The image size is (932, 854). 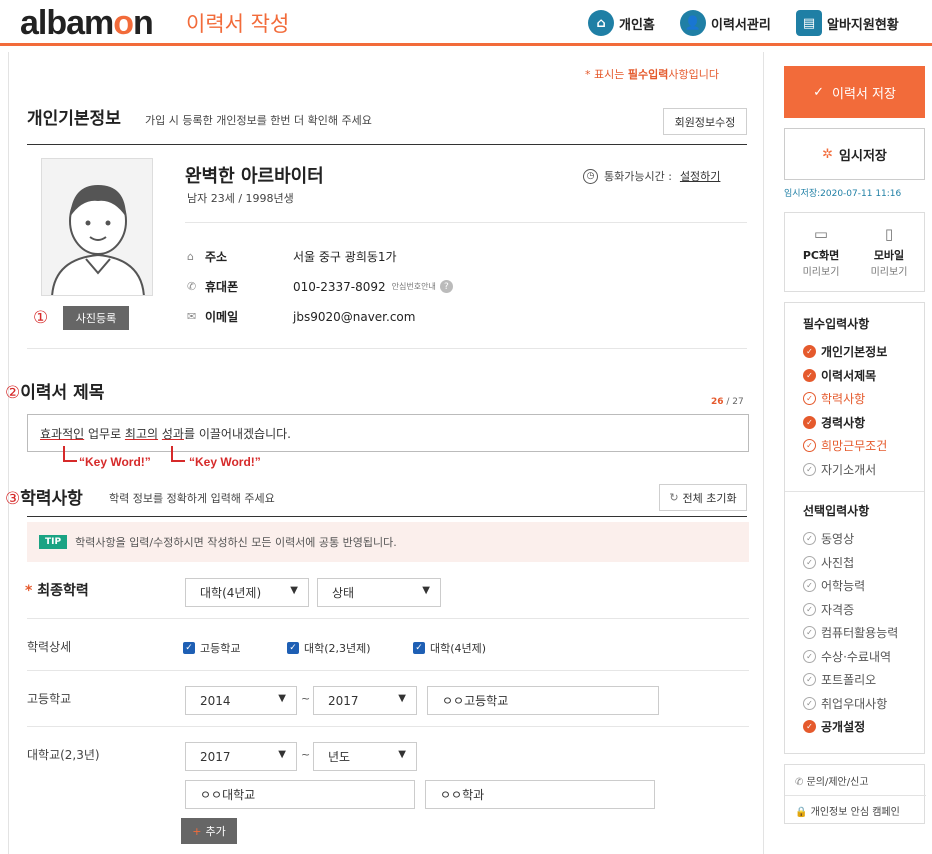 I want to click on checklist-item: ✓ 컴퓨터활용능력, so click(x=863, y=633).